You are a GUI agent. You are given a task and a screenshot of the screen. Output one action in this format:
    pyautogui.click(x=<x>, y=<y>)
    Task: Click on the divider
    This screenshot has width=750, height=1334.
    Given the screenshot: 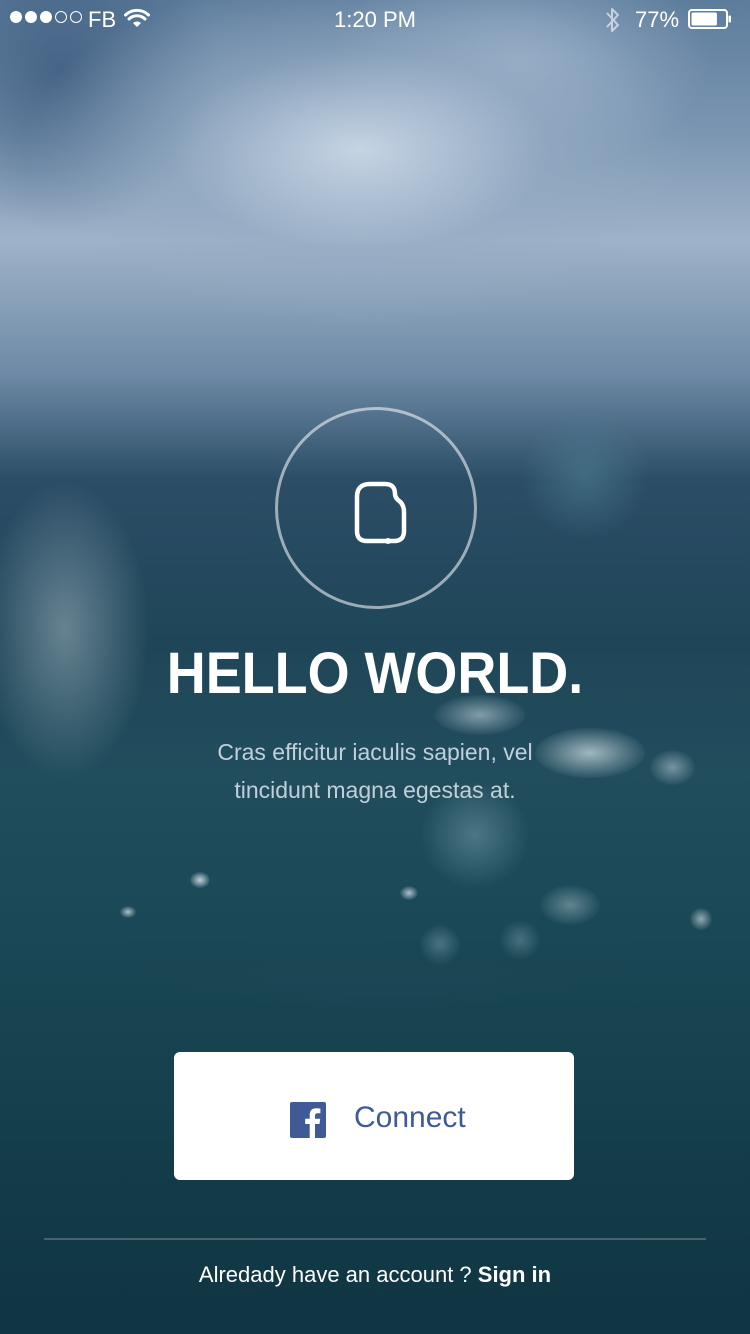 What is the action you would take?
    pyautogui.click(x=375, y=1239)
    